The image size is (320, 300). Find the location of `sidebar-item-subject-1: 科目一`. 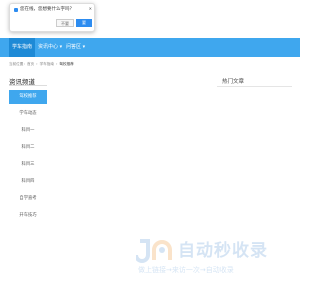

sidebar-item-subject-1: 科目一 is located at coordinates (28, 131).